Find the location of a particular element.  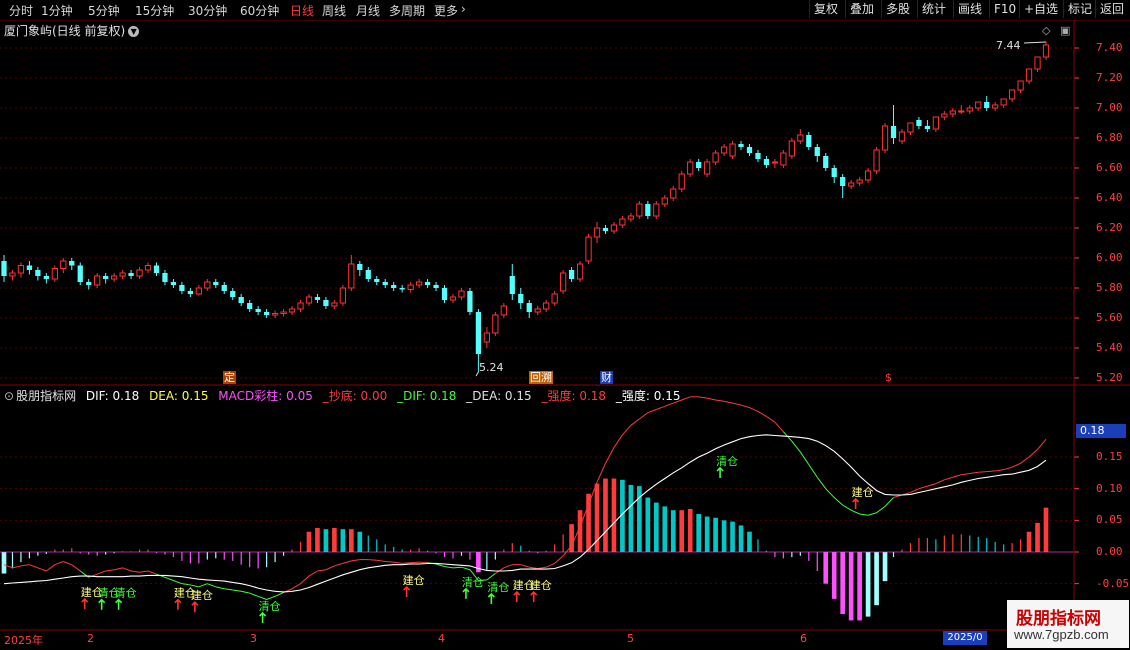

price-tick-label: 6.20 is located at coordinates (1109, 227).